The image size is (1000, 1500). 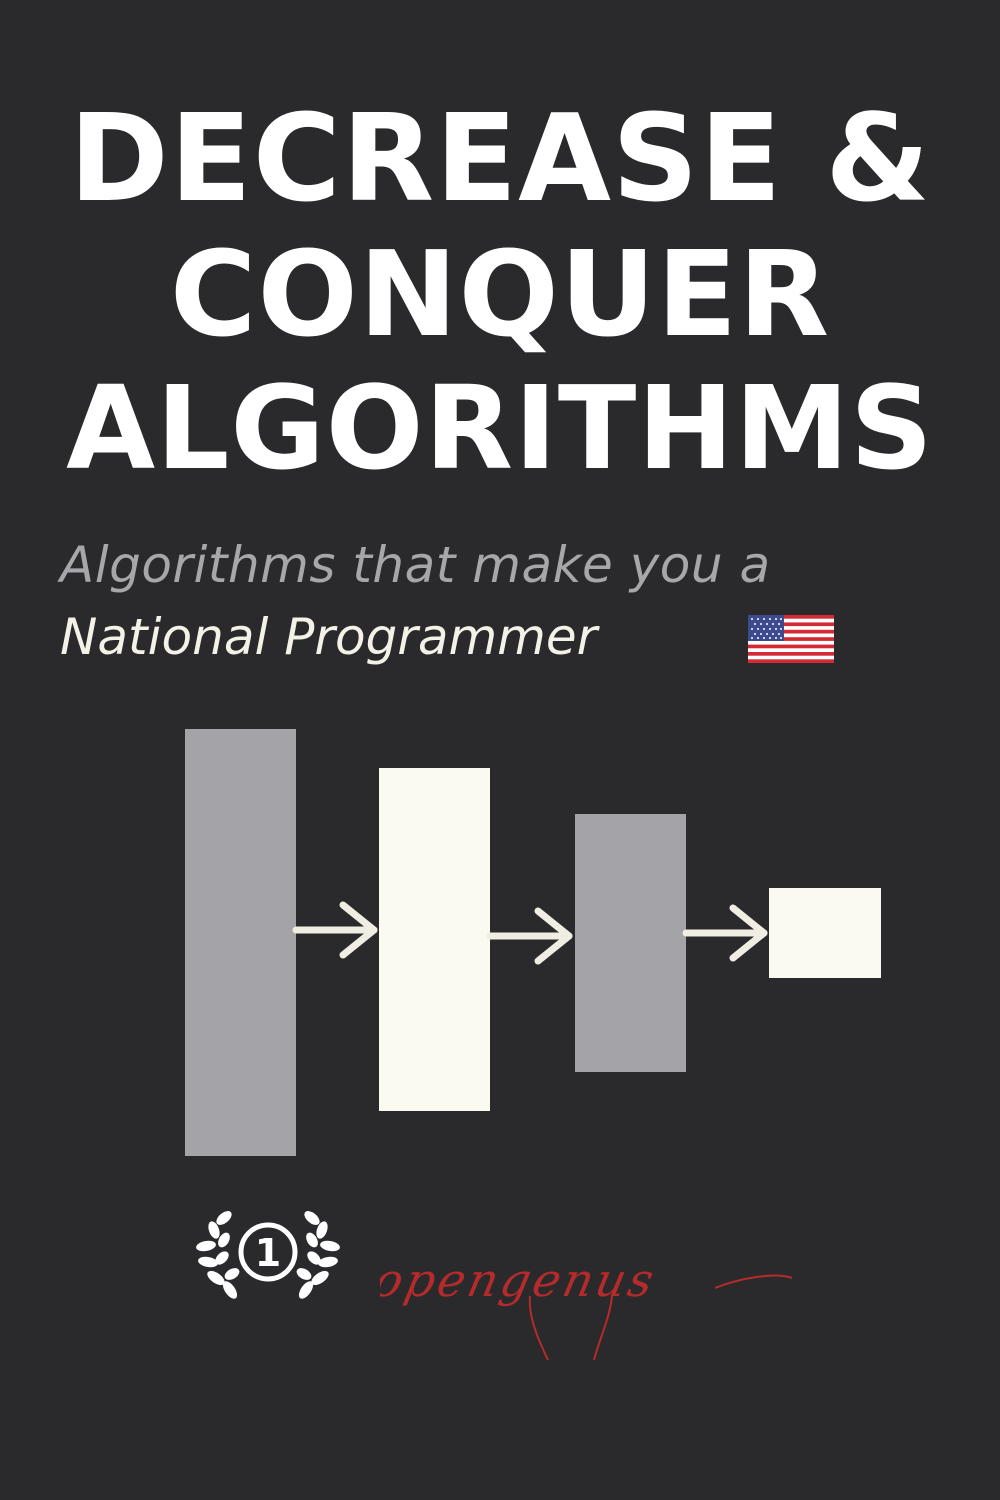 I want to click on opengenus-logo: opengenus, so click(x=586, y=1307).